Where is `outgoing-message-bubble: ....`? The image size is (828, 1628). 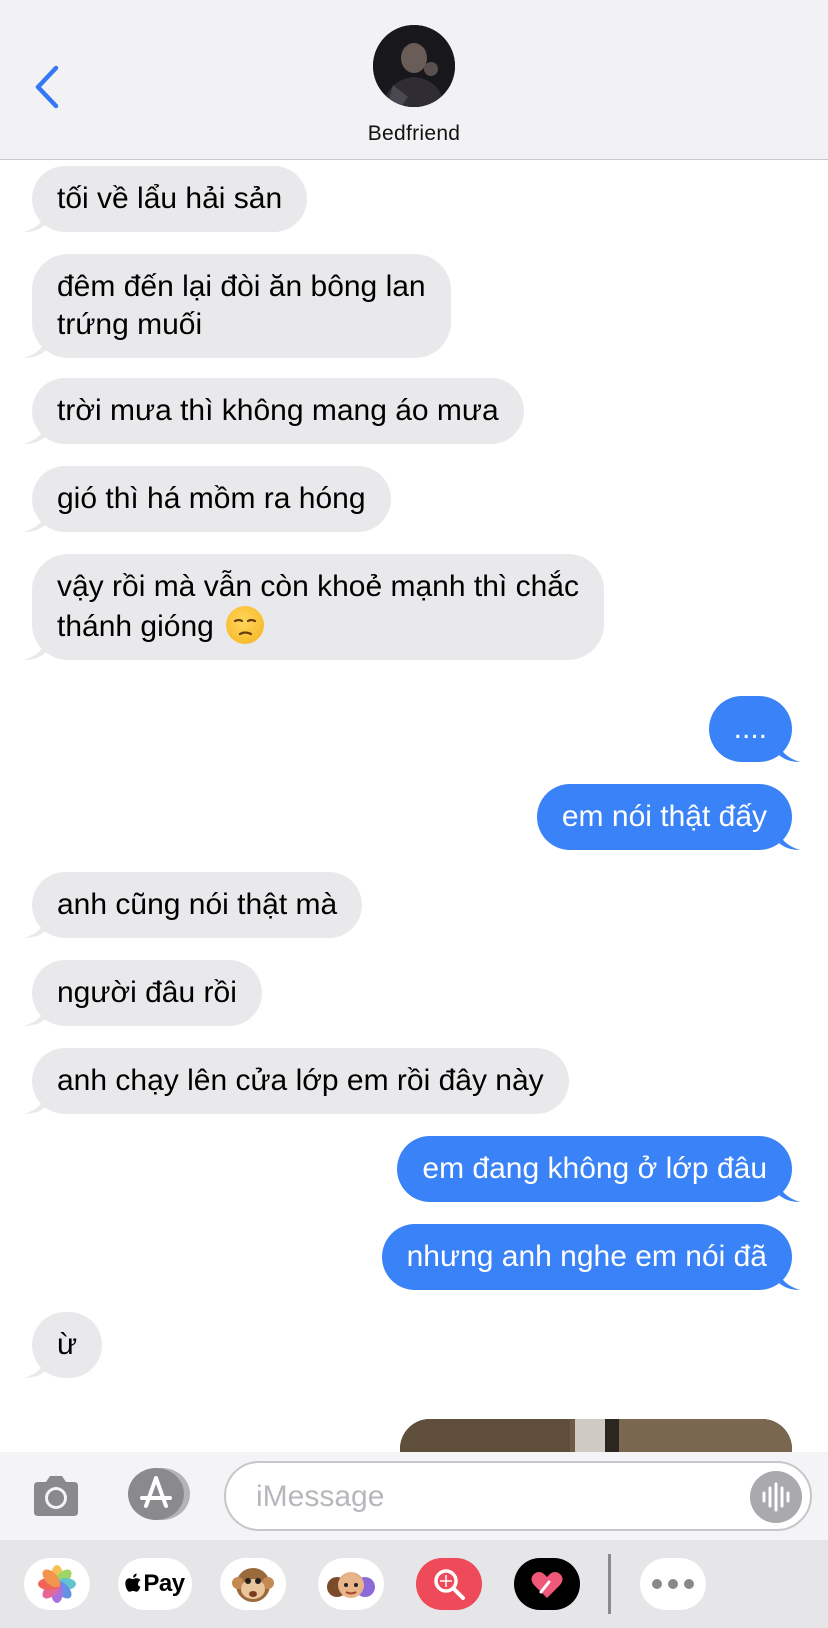
outgoing-message-bubble: .... is located at coordinates (754, 729).